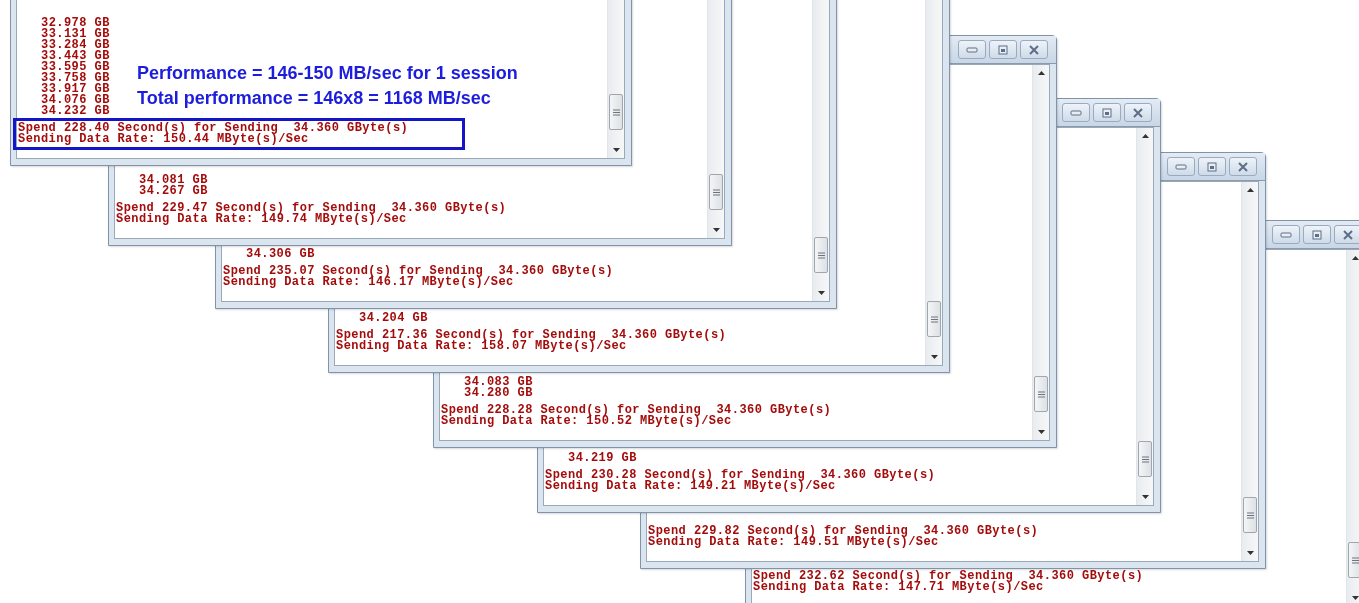 The image size is (1359, 603). Describe the element at coordinates (793, 542) in the screenshot. I see `summary-line: Sending Data Rate: 149.51 MByte(s)/Sec` at that location.